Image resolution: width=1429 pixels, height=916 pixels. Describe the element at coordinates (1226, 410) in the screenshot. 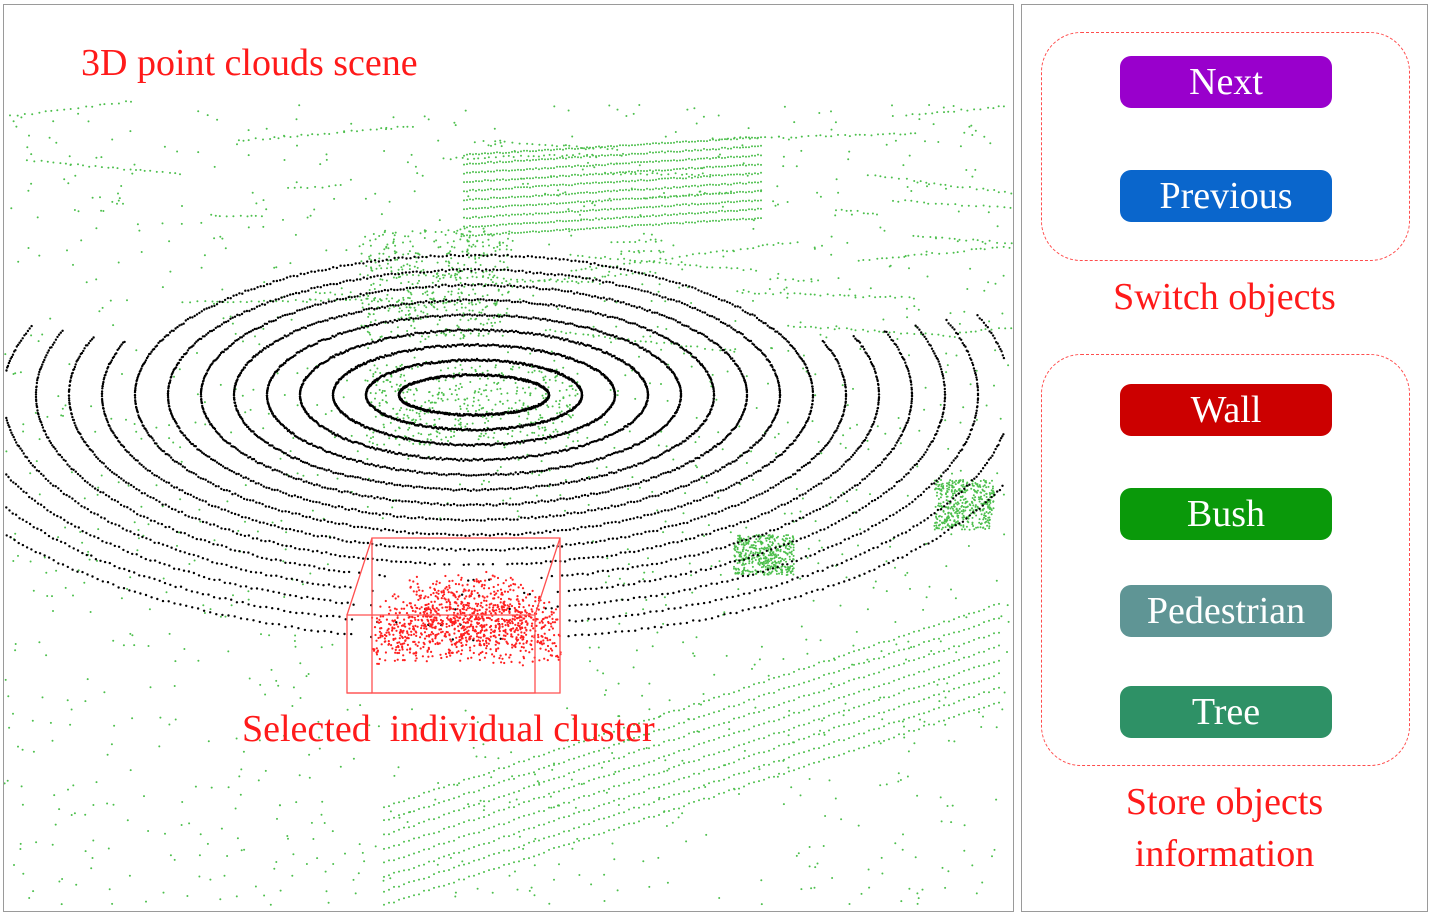

I see `wall-button: Wall` at that location.